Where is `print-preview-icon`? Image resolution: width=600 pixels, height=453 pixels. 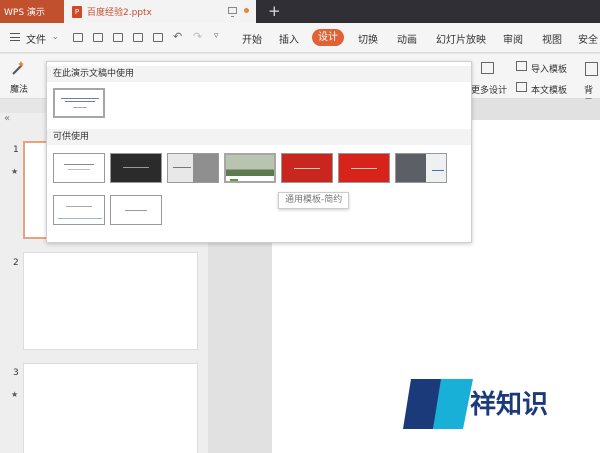
print-preview-icon is located at coordinates (158, 37).